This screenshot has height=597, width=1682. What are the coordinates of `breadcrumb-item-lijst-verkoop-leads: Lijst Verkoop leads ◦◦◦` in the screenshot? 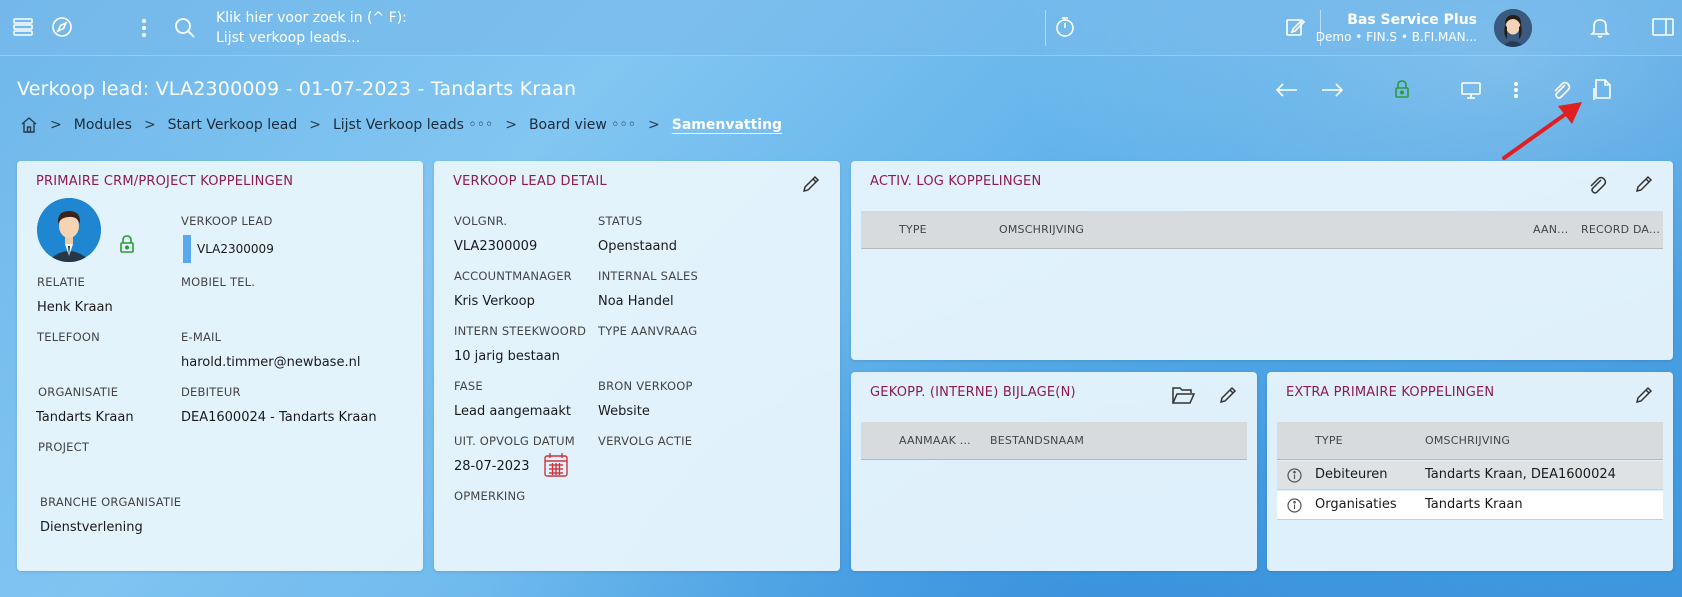 It's located at (413, 125).